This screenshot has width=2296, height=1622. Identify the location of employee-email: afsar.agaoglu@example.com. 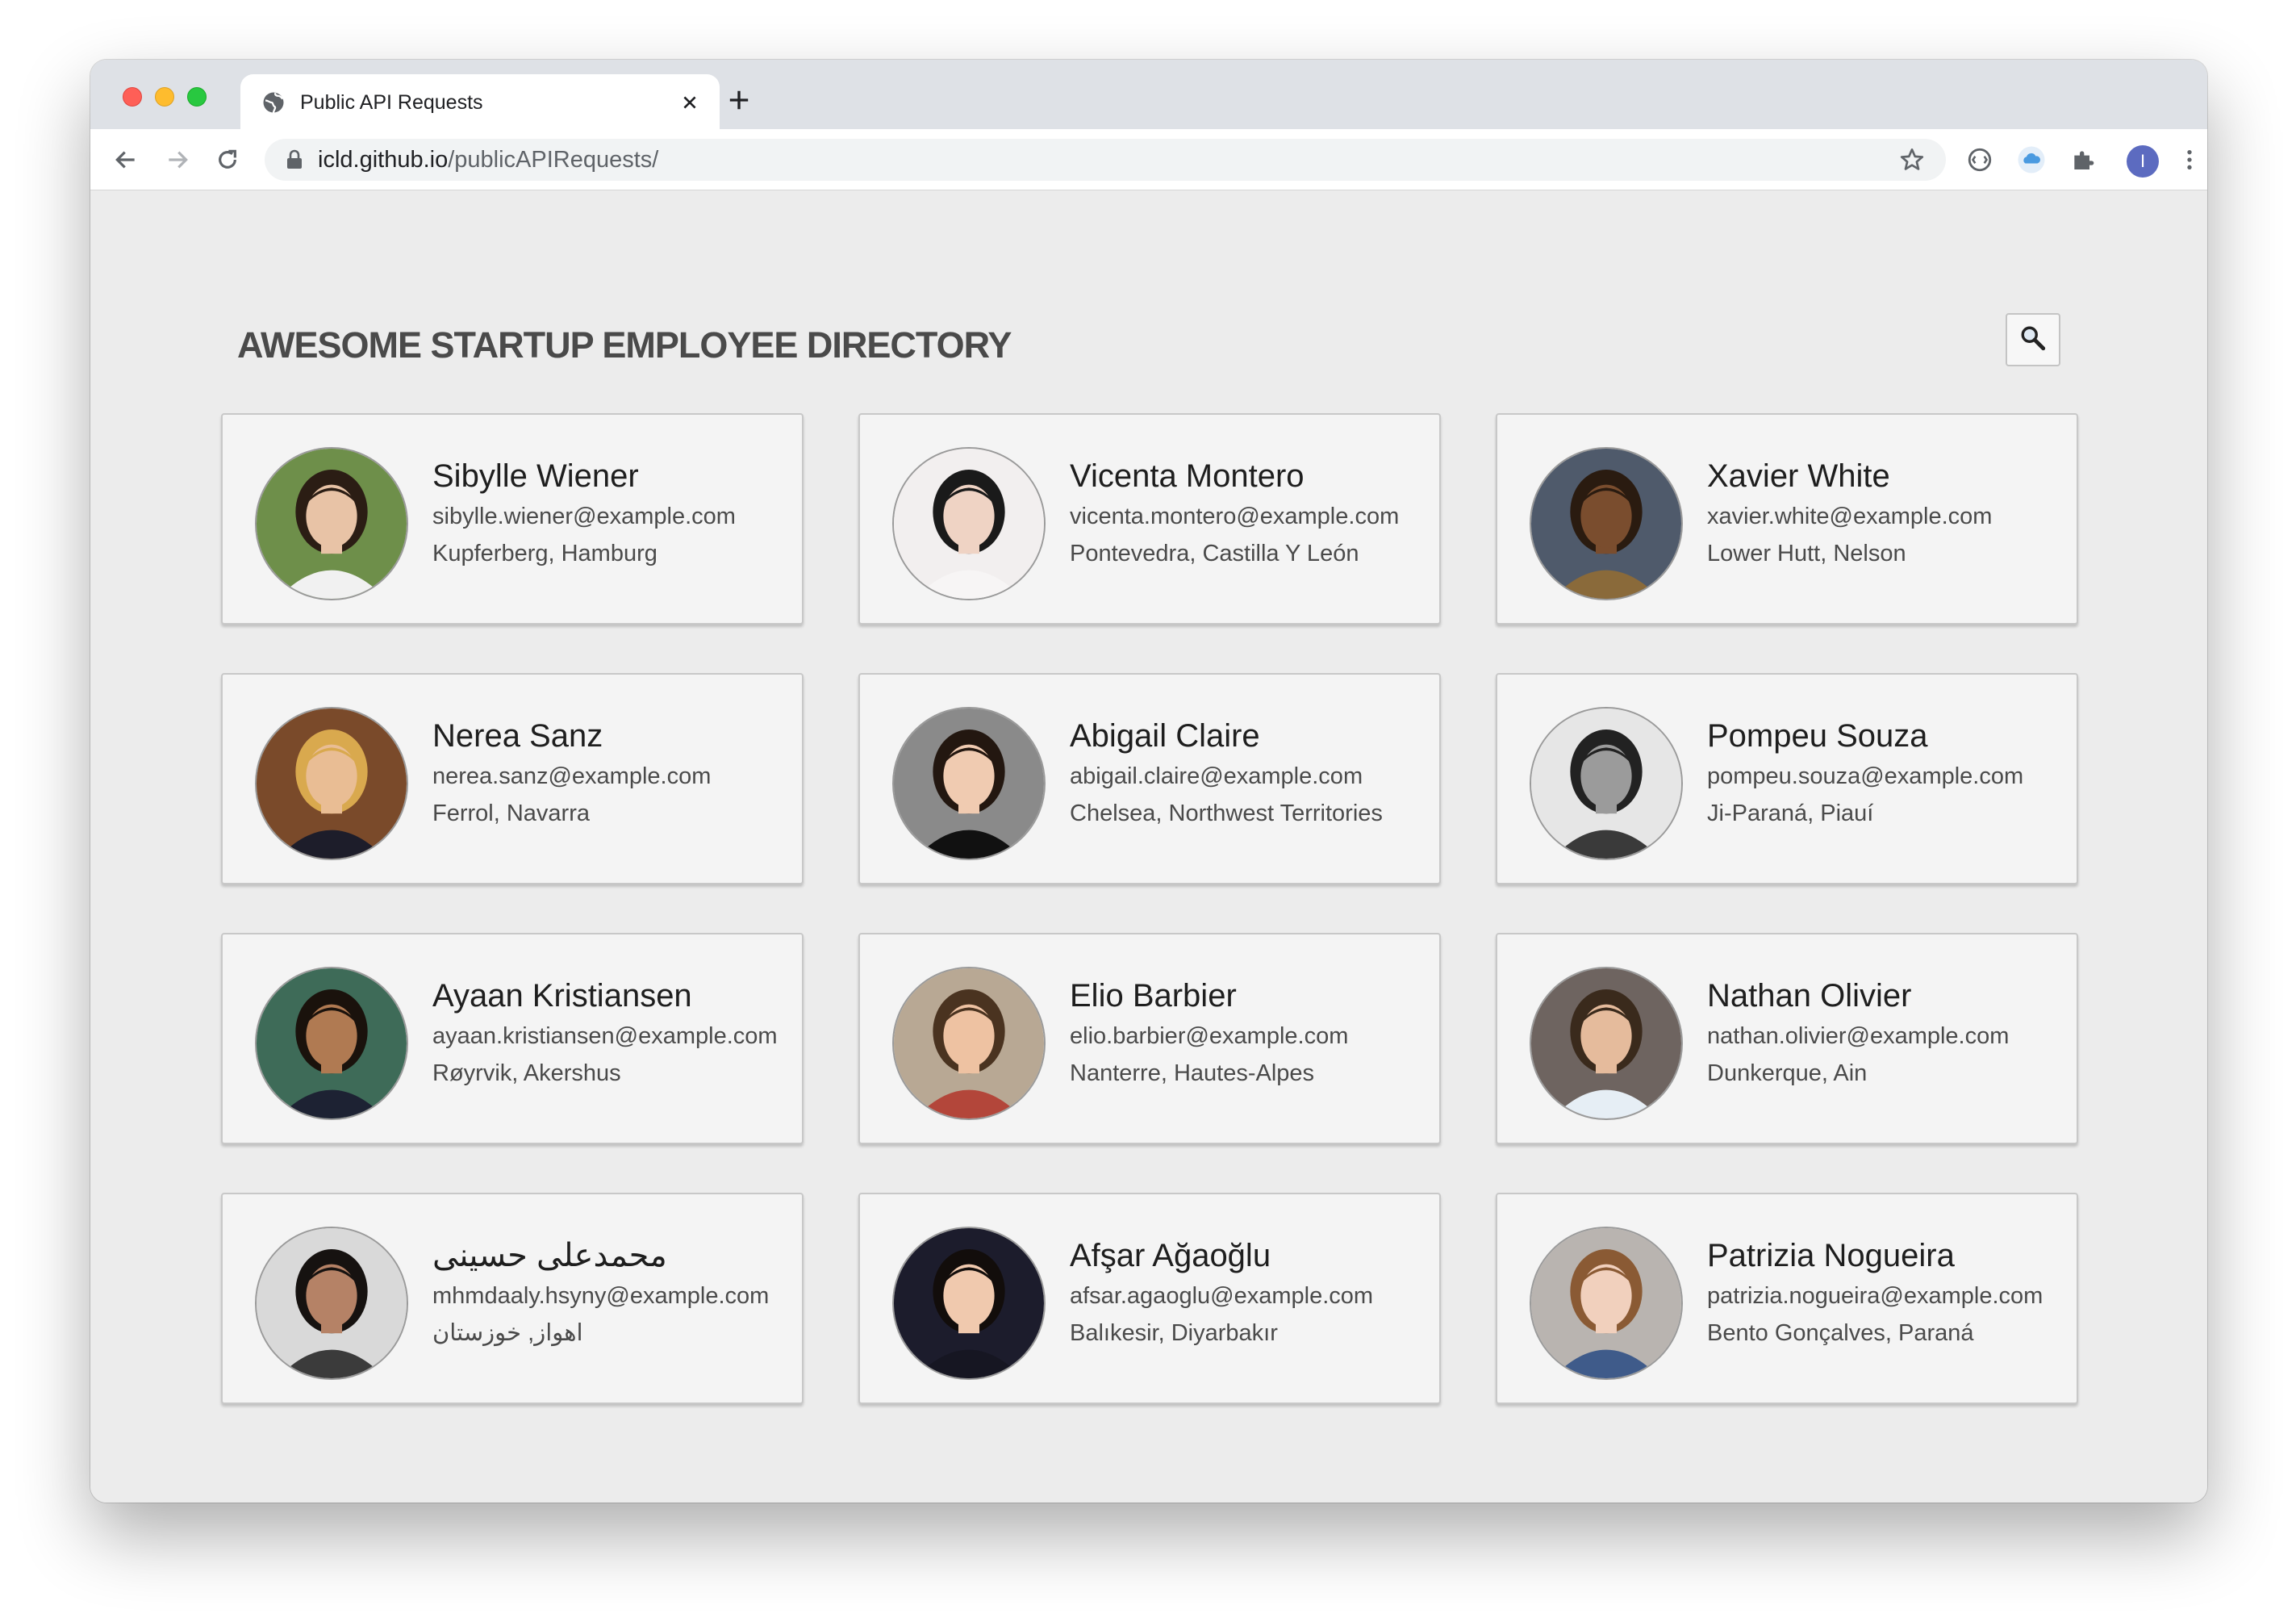
(1222, 1296).